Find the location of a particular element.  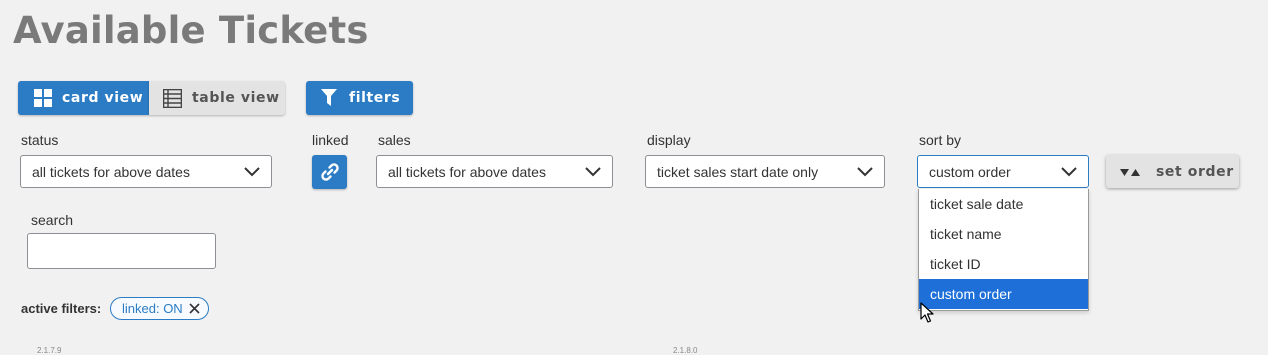

status-select: all tickets for above dates is located at coordinates (146, 171).